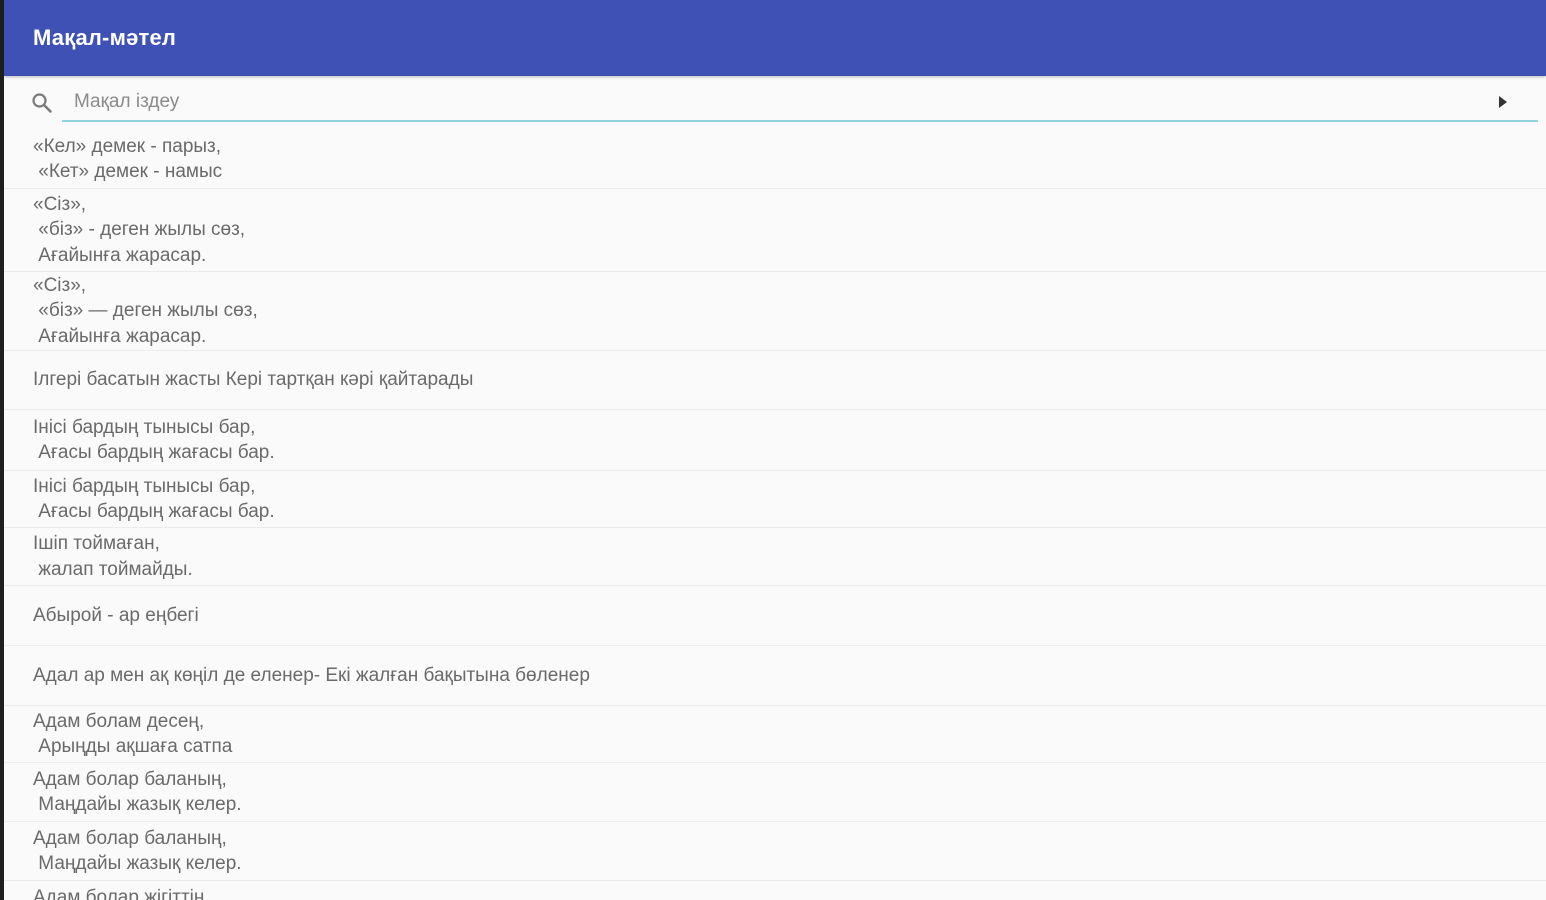 The height and width of the screenshot is (900, 1546). Describe the element at coordinates (775, 557) in the screenshot. I see `list-item: Ішіп тоймаған, жалап тоймайды.` at that location.